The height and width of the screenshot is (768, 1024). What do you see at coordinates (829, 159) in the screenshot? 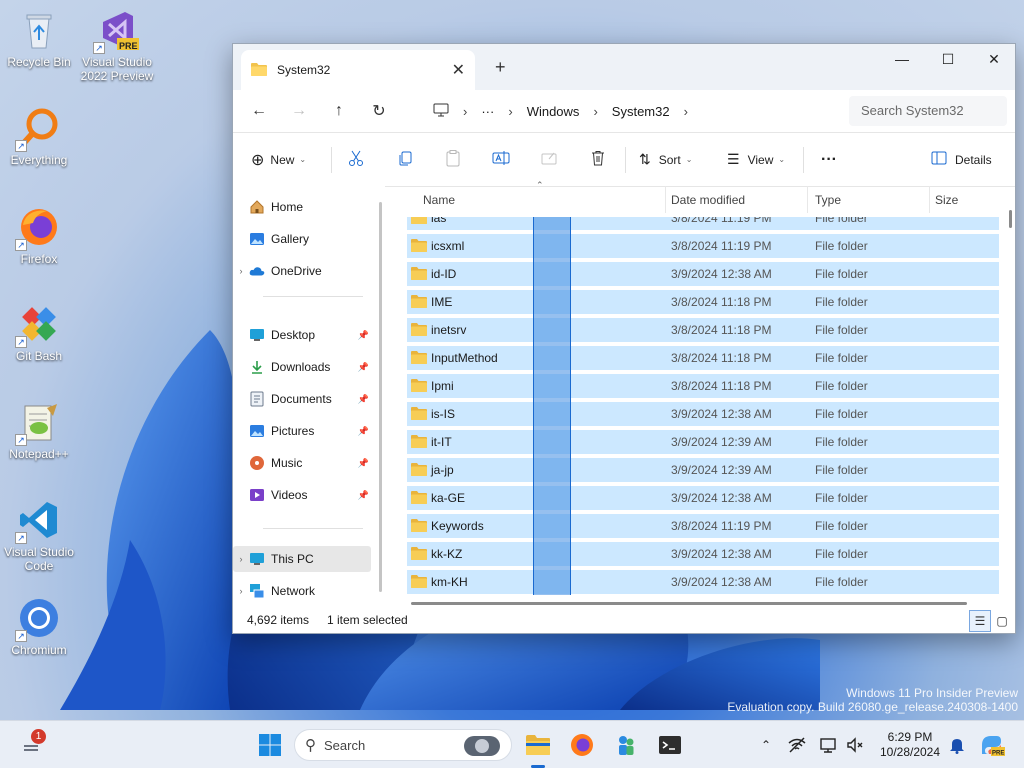
I see `more-options-button: ···` at bounding box center [829, 159].